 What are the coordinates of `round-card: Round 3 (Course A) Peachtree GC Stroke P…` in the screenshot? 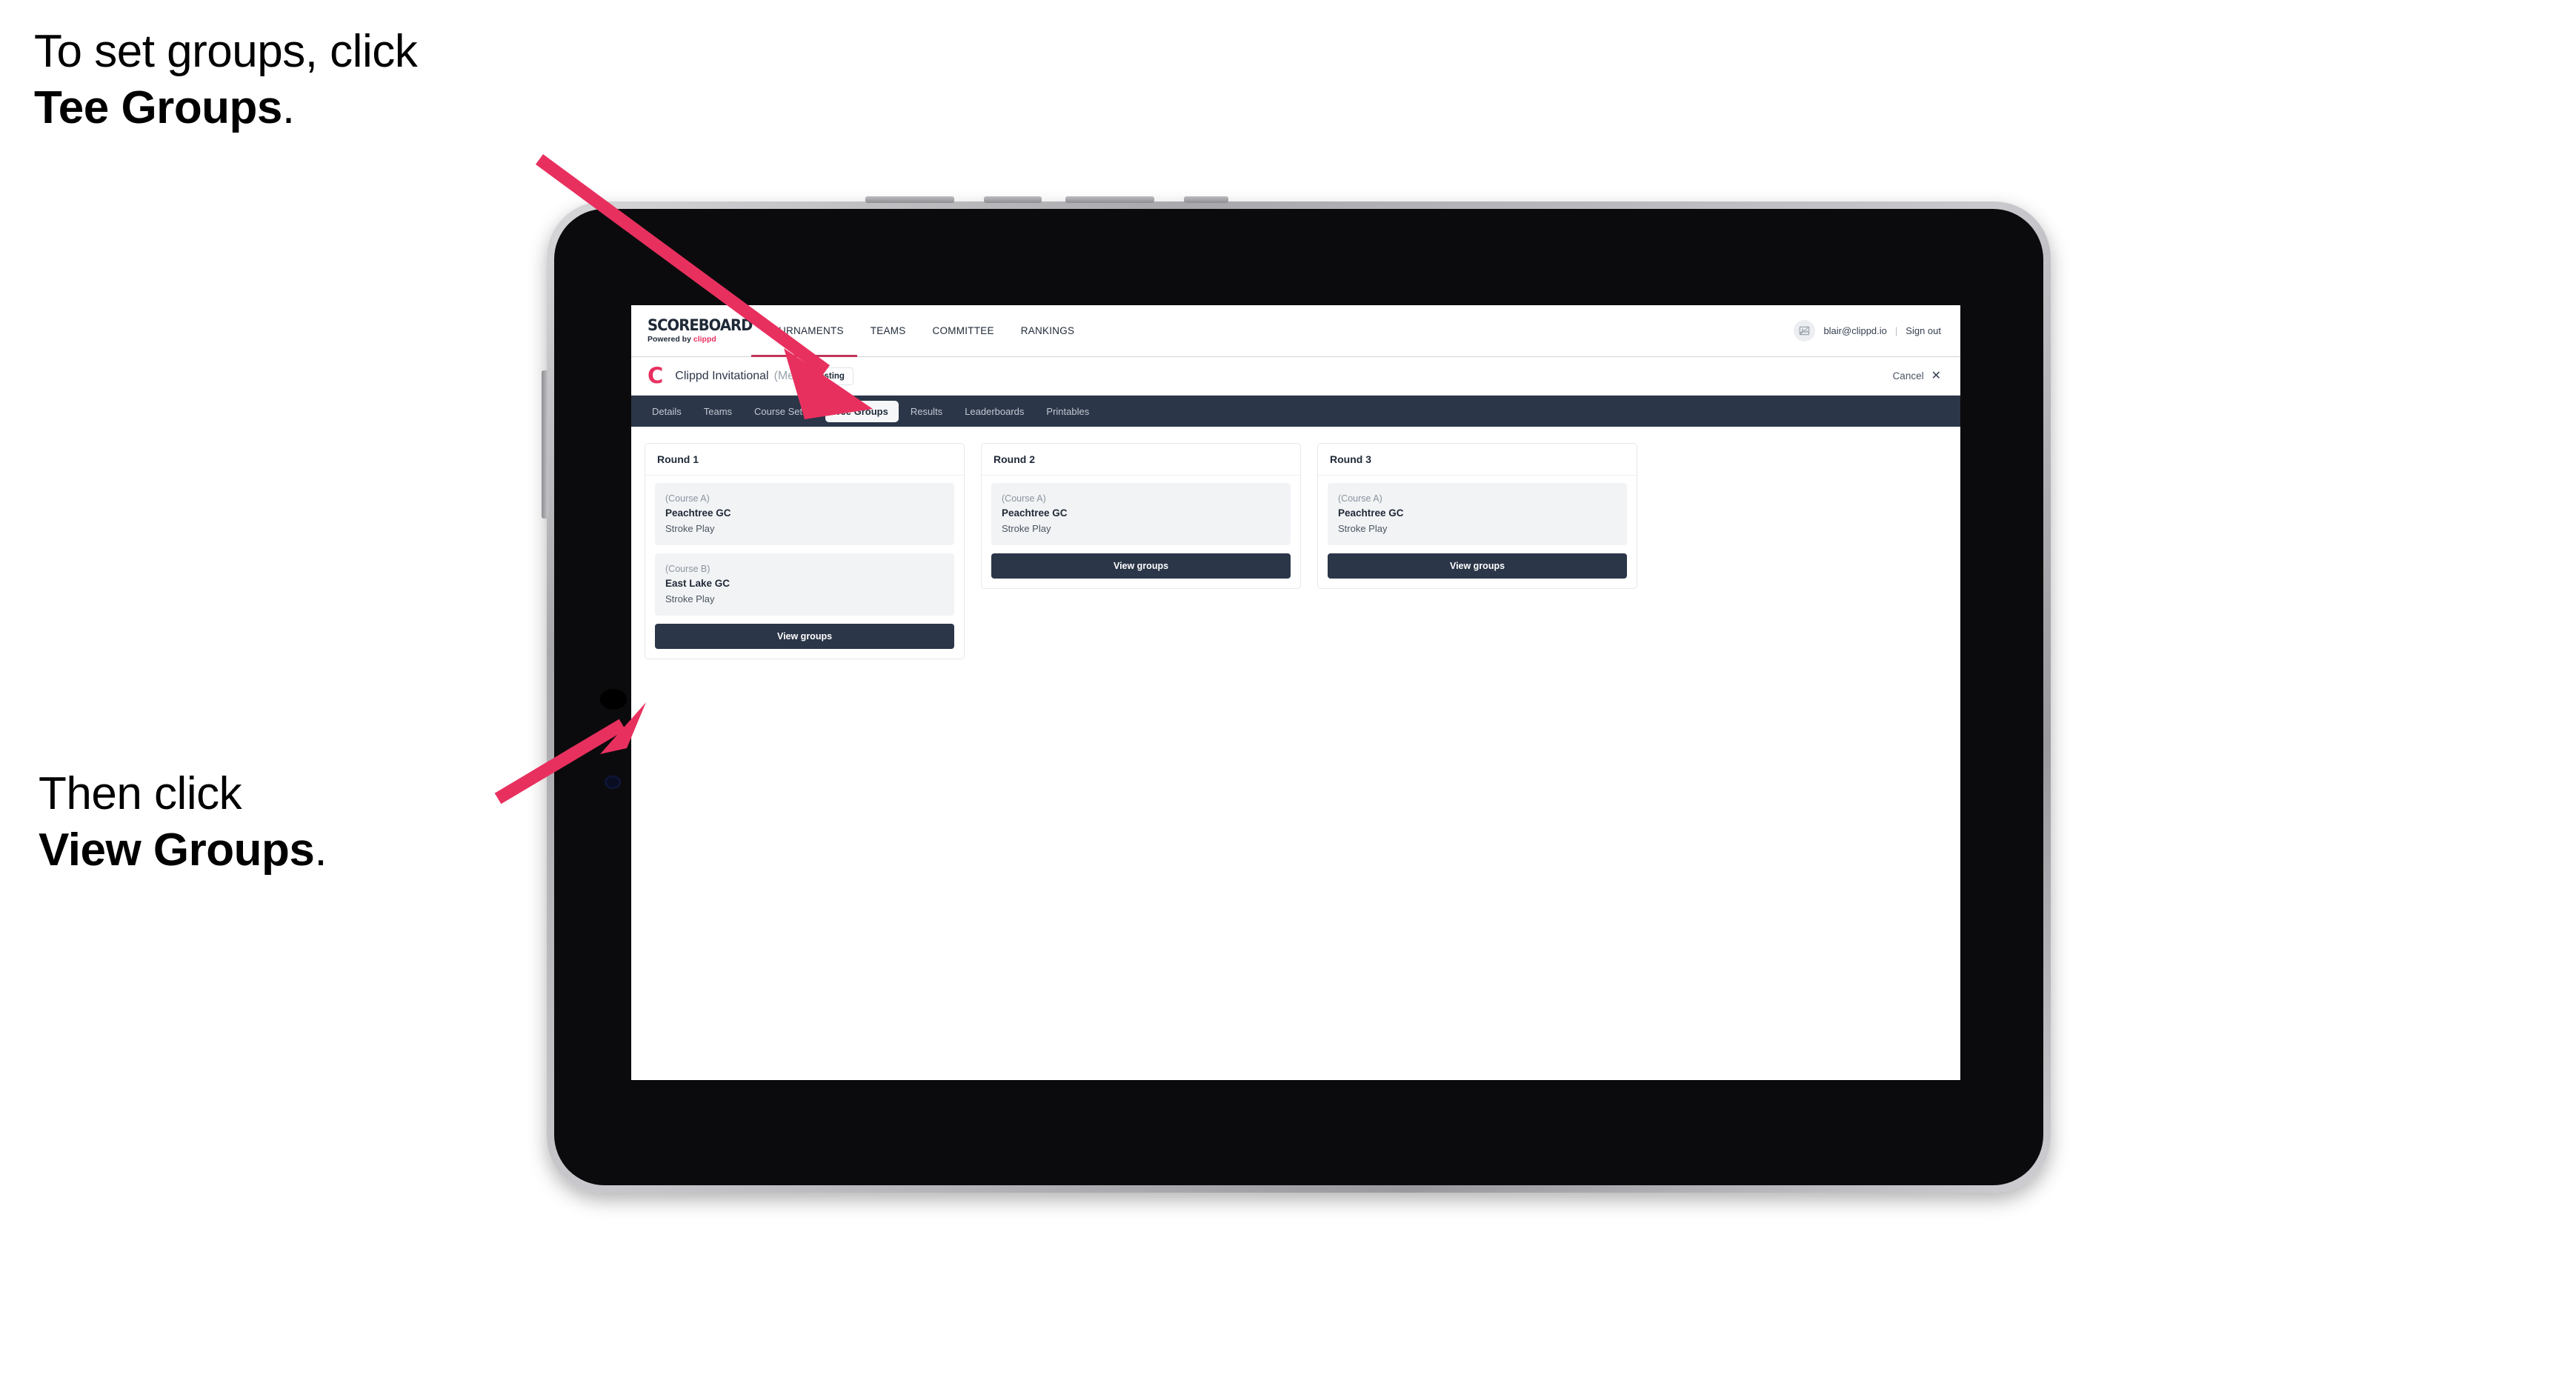 It's located at (1477, 516).